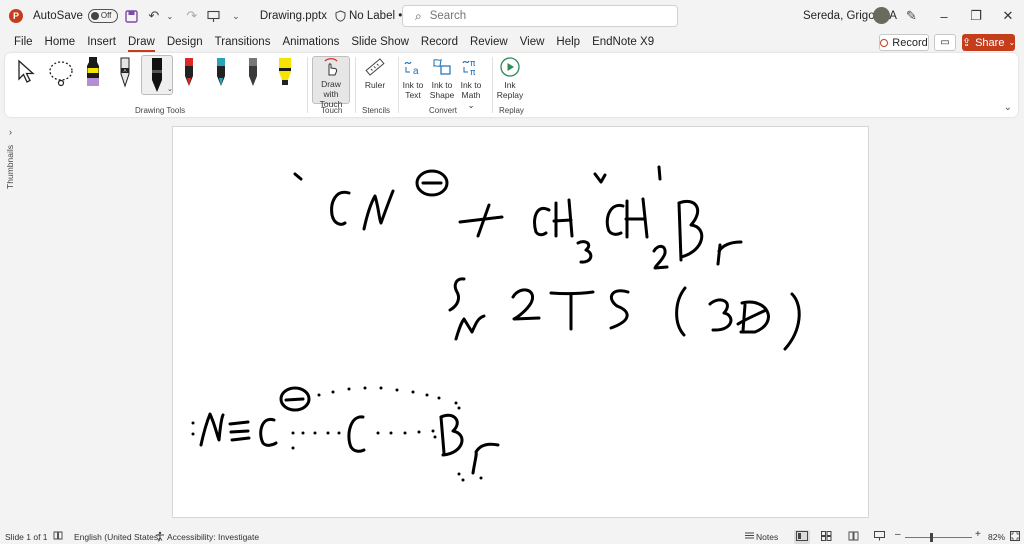 Image resolution: width=1024 pixels, height=544 pixels. Describe the element at coordinates (160, 110) in the screenshot. I see `group-label-drawing-tools: Drawing Tools` at that location.